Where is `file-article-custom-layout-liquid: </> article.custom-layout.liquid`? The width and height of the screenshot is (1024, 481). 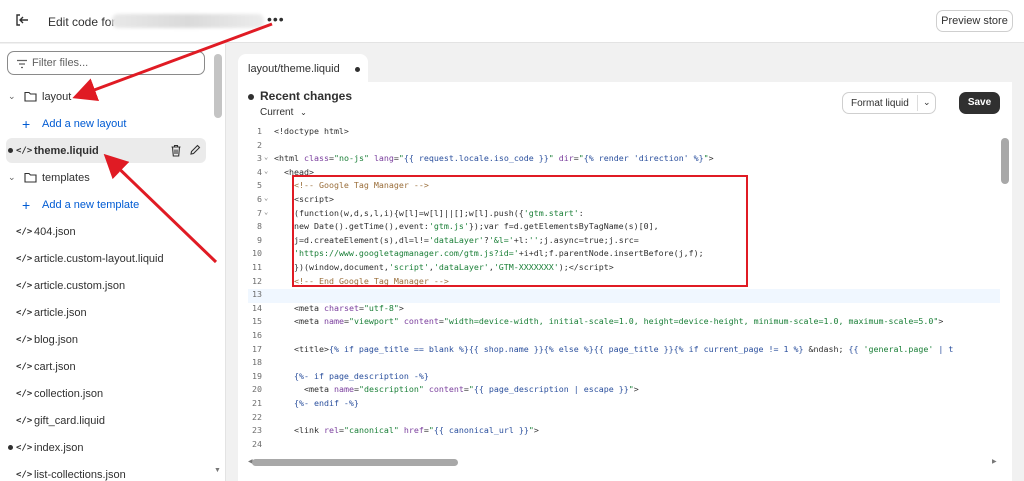 file-article-custom-layout-liquid: </> article.custom-layout.liquid is located at coordinates (106, 258).